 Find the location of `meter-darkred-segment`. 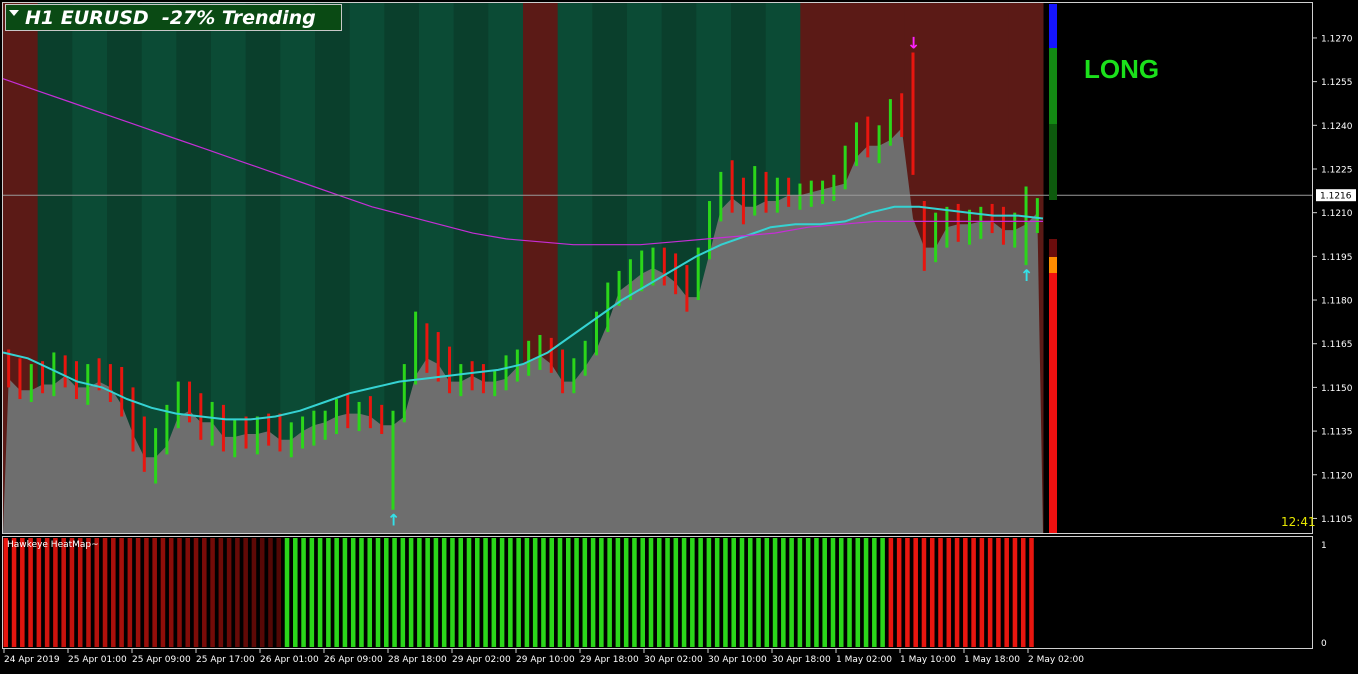

meter-darkred-segment is located at coordinates (1053, 248).